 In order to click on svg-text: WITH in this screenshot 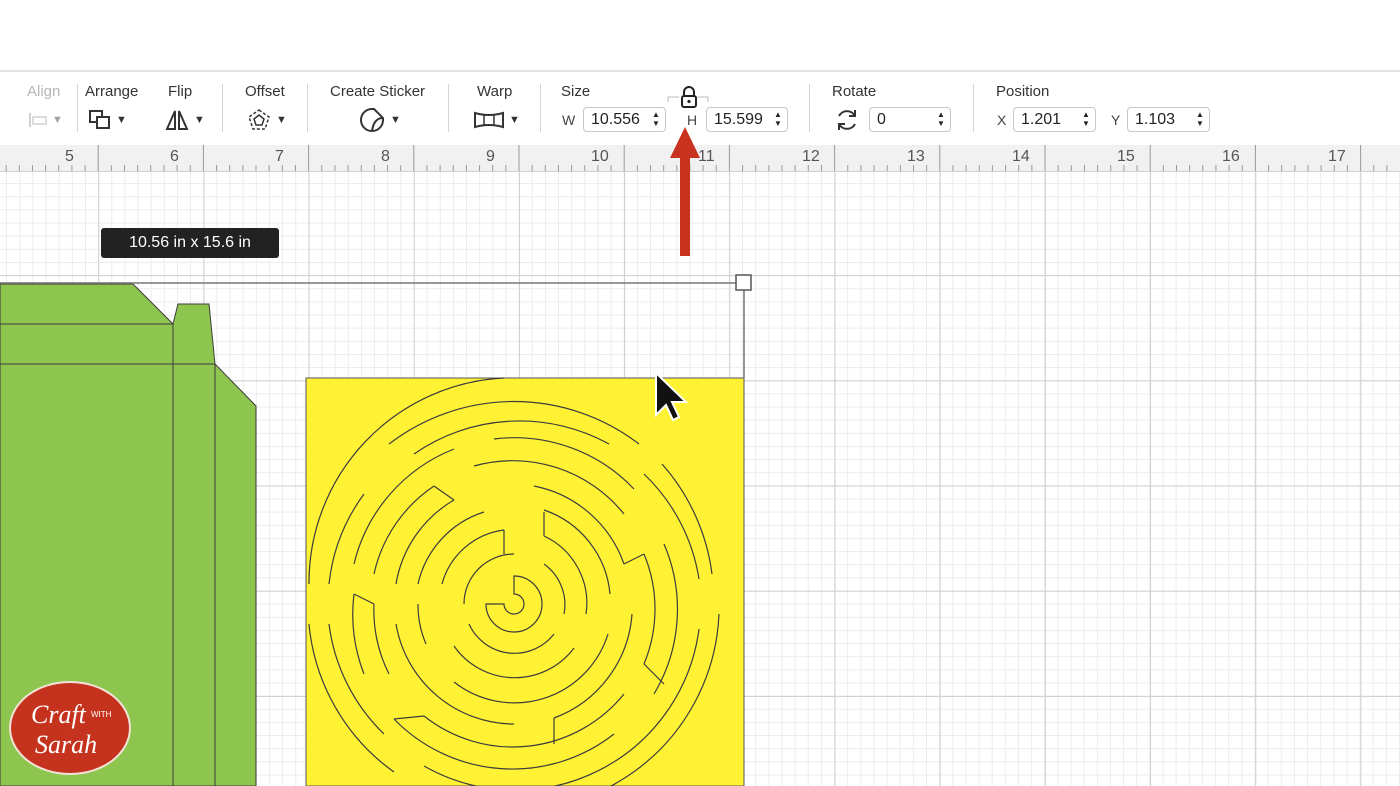, I will do `click(101, 714)`.